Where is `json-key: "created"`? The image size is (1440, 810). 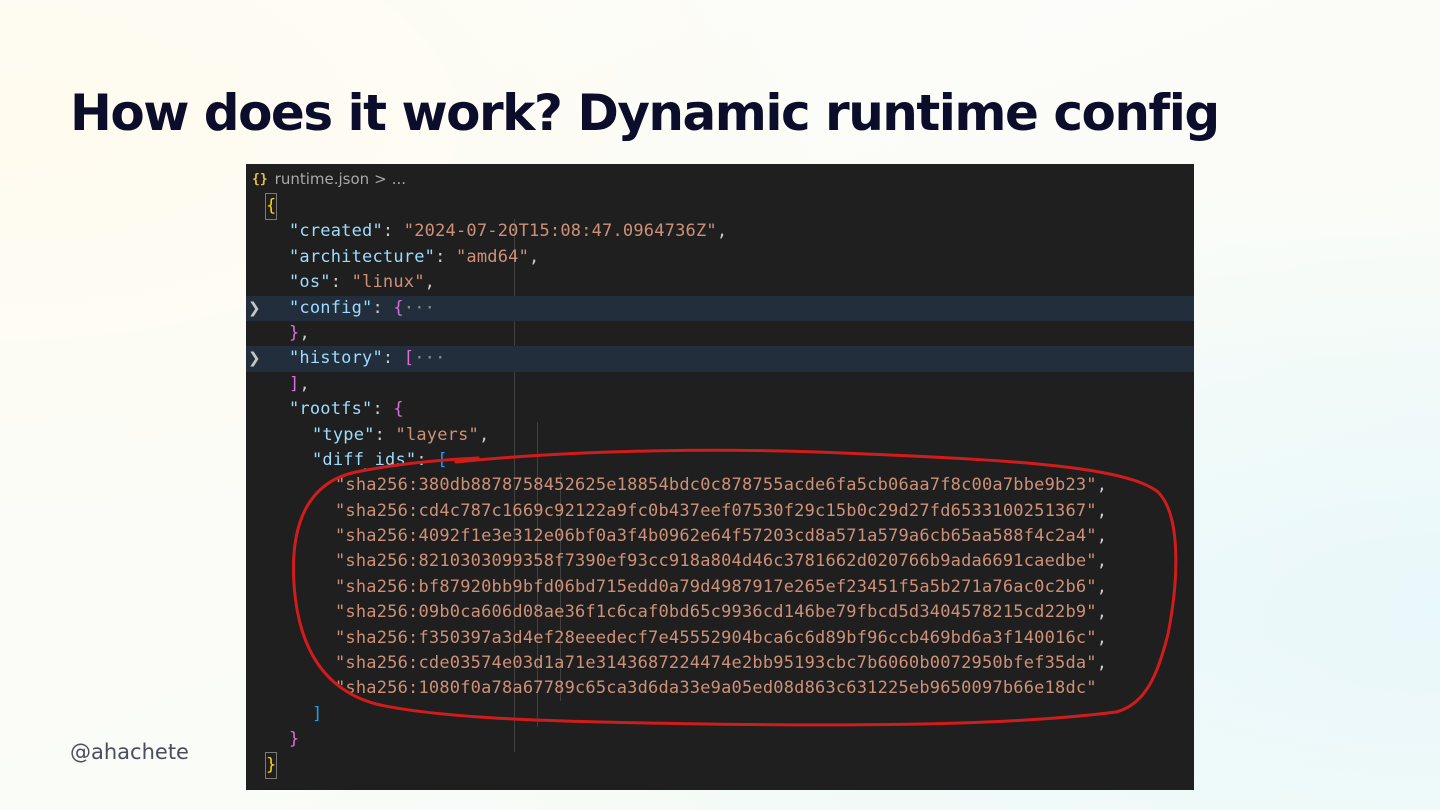
json-key: "created" is located at coordinates (336, 231).